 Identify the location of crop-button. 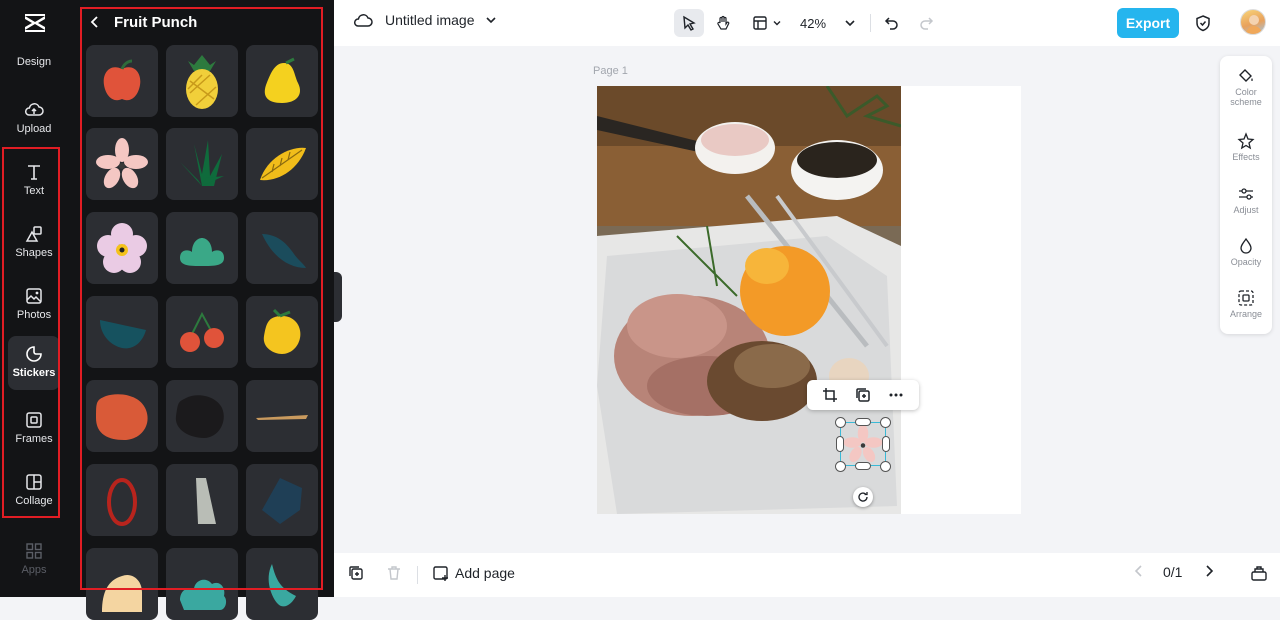
(830, 395).